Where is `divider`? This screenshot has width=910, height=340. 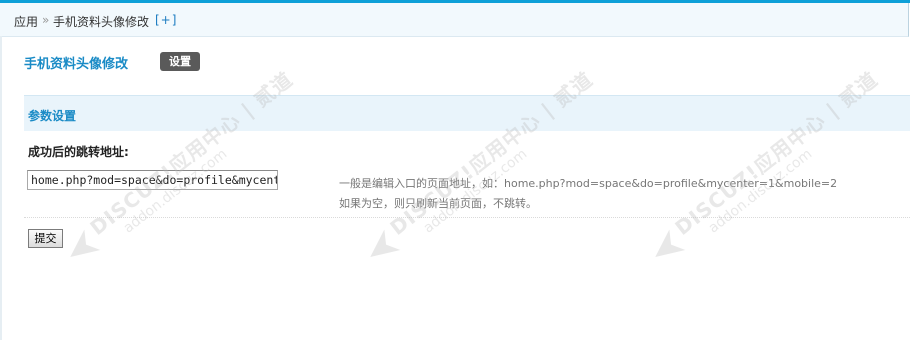
divider is located at coordinates (467, 217).